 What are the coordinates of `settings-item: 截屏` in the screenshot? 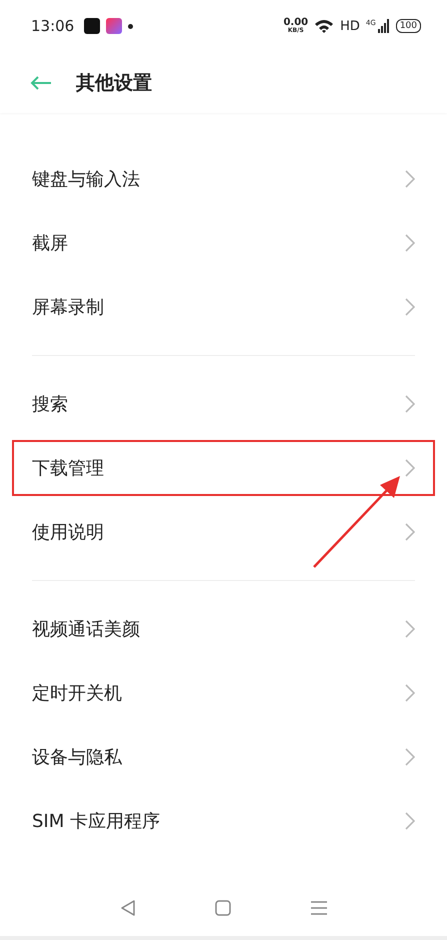 It's located at (223, 243).